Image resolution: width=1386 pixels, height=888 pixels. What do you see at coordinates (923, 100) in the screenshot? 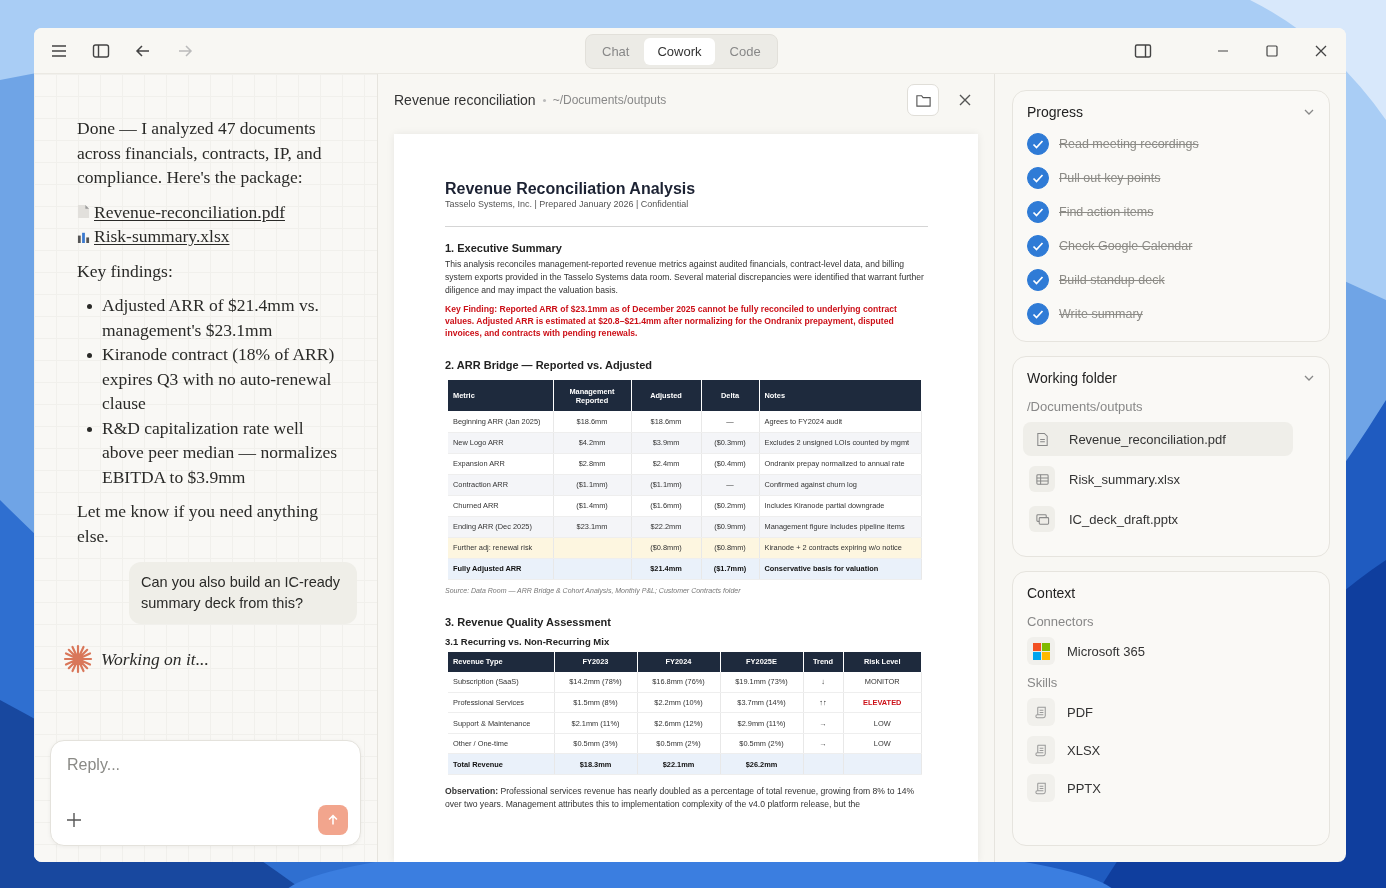
I see `open-folder-button` at bounding box center [923, 100].